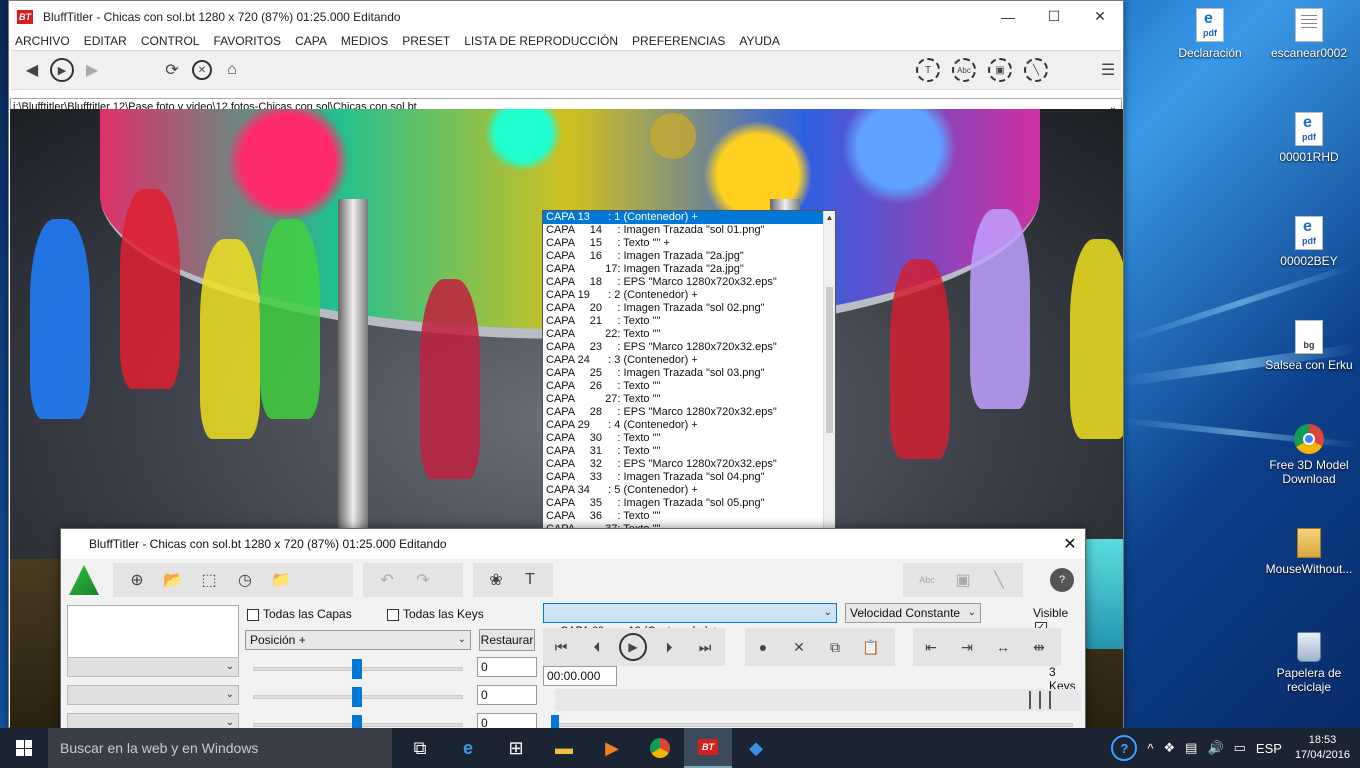 The height and width of the screenshot is (768, 1360). Describe the element at coordinates (1322, 748) in the screenshot. I see `clock: 18:53 17/04/2016` at that location.